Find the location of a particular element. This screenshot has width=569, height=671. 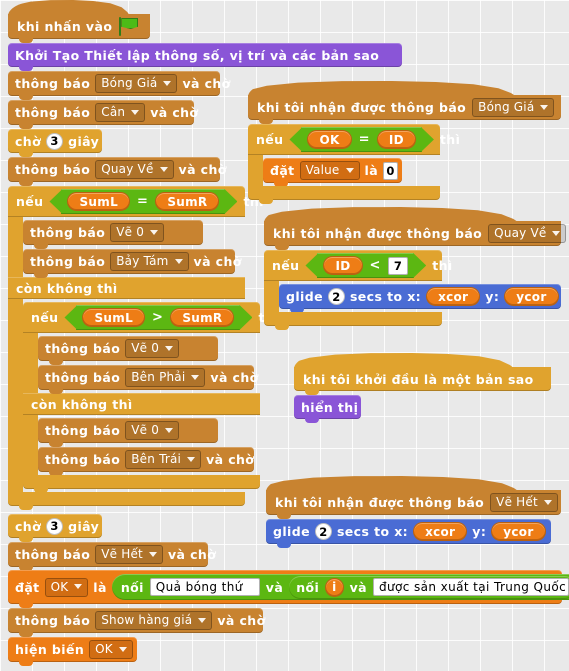

join-text-input-1: Quả bóng thứ is located at coordinates (204, 587).